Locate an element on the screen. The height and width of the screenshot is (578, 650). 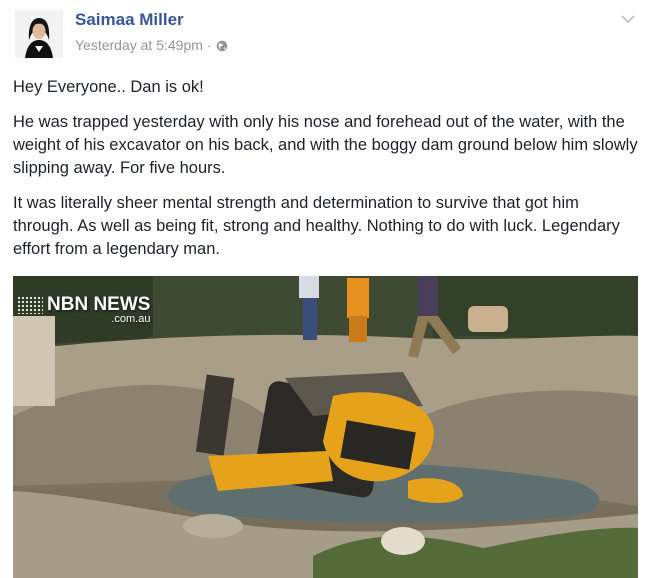
watermark-sub-text: .com.au is located at coordinates (131, 319).